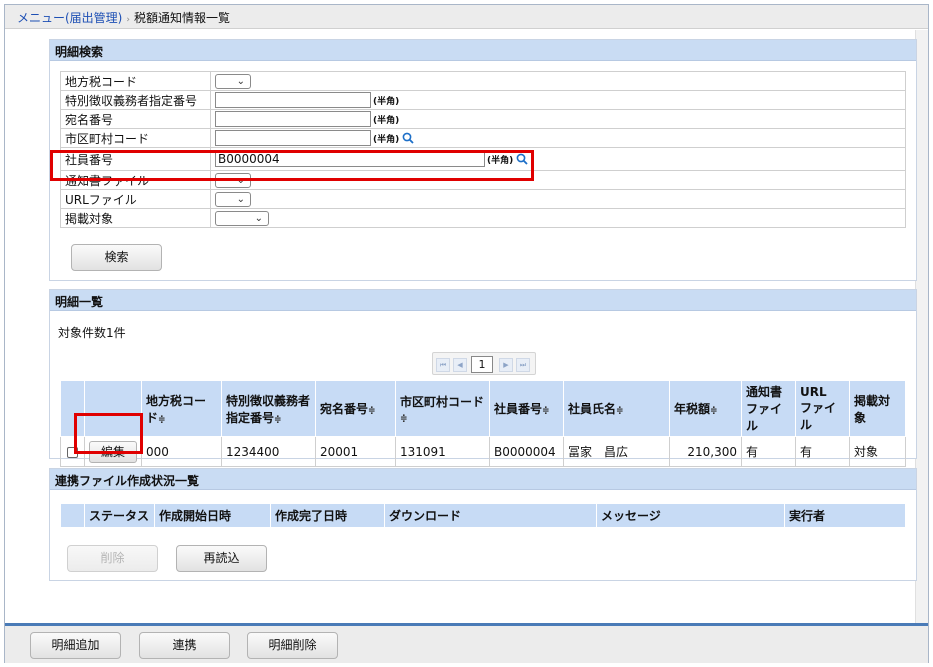 The width and height of the screenshot is (933, 667). I want to click on header-checkbox-col, so click(72, 408).